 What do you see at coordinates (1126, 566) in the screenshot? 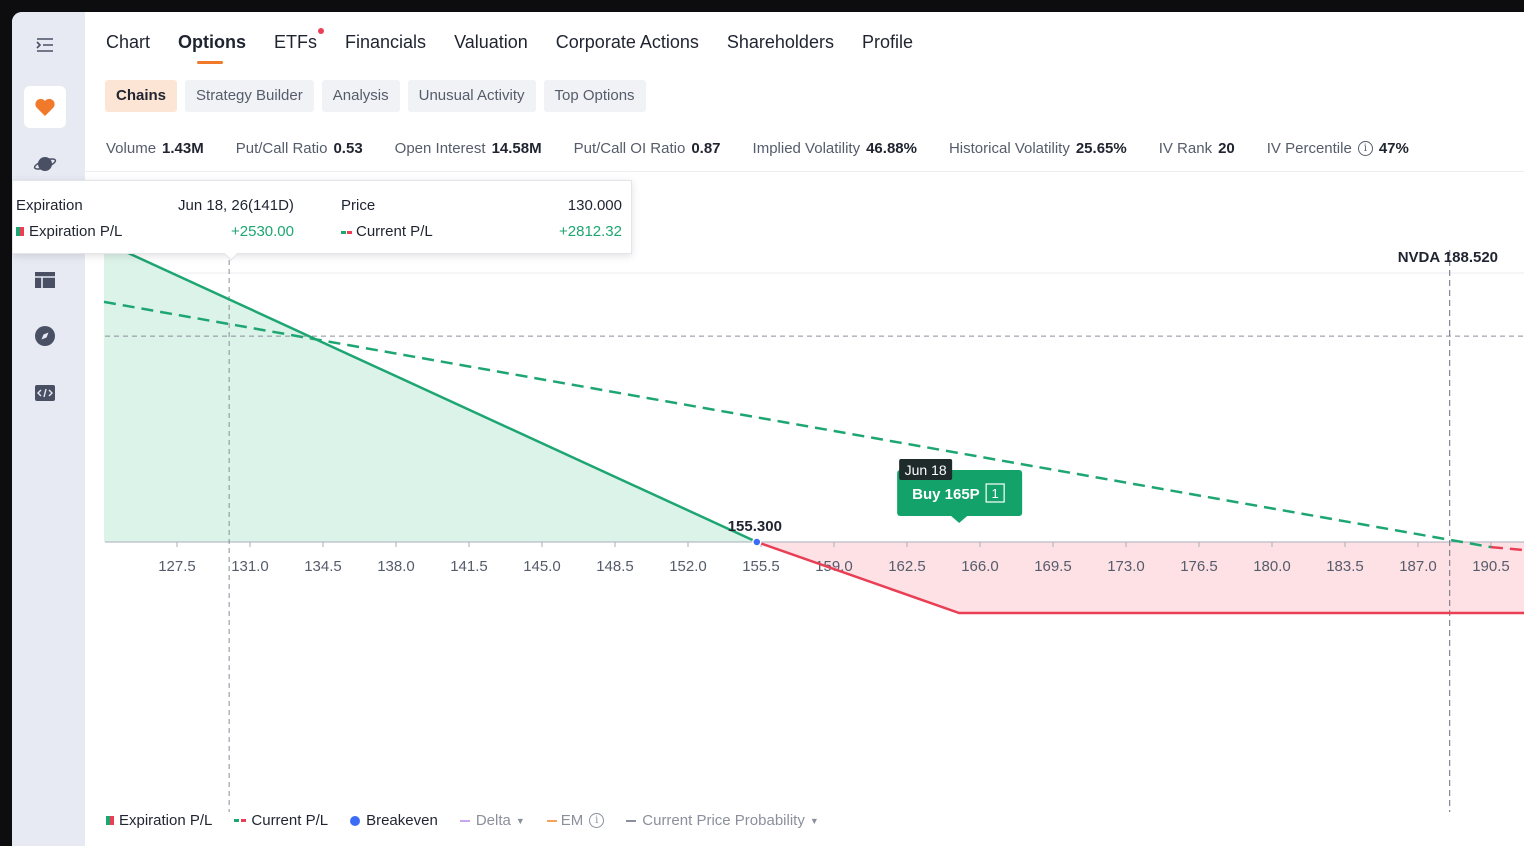
I see `x-tick-label: 173.0` at bounding box center [1126, 566].